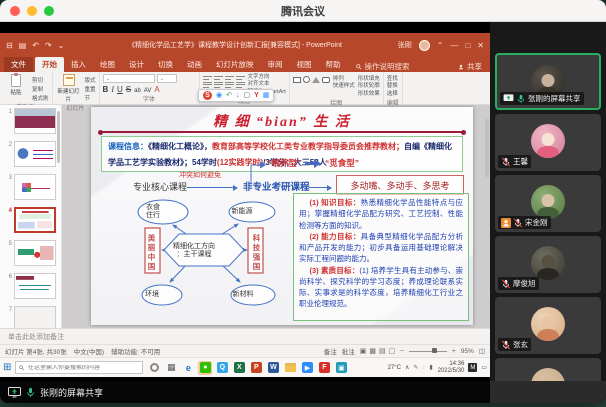 This screenshot has width=606, height=407. What do you see at coordinates (165, 64) in the screenshot?
I see `tab-切换: 切换` at bounding box center [165, 64].